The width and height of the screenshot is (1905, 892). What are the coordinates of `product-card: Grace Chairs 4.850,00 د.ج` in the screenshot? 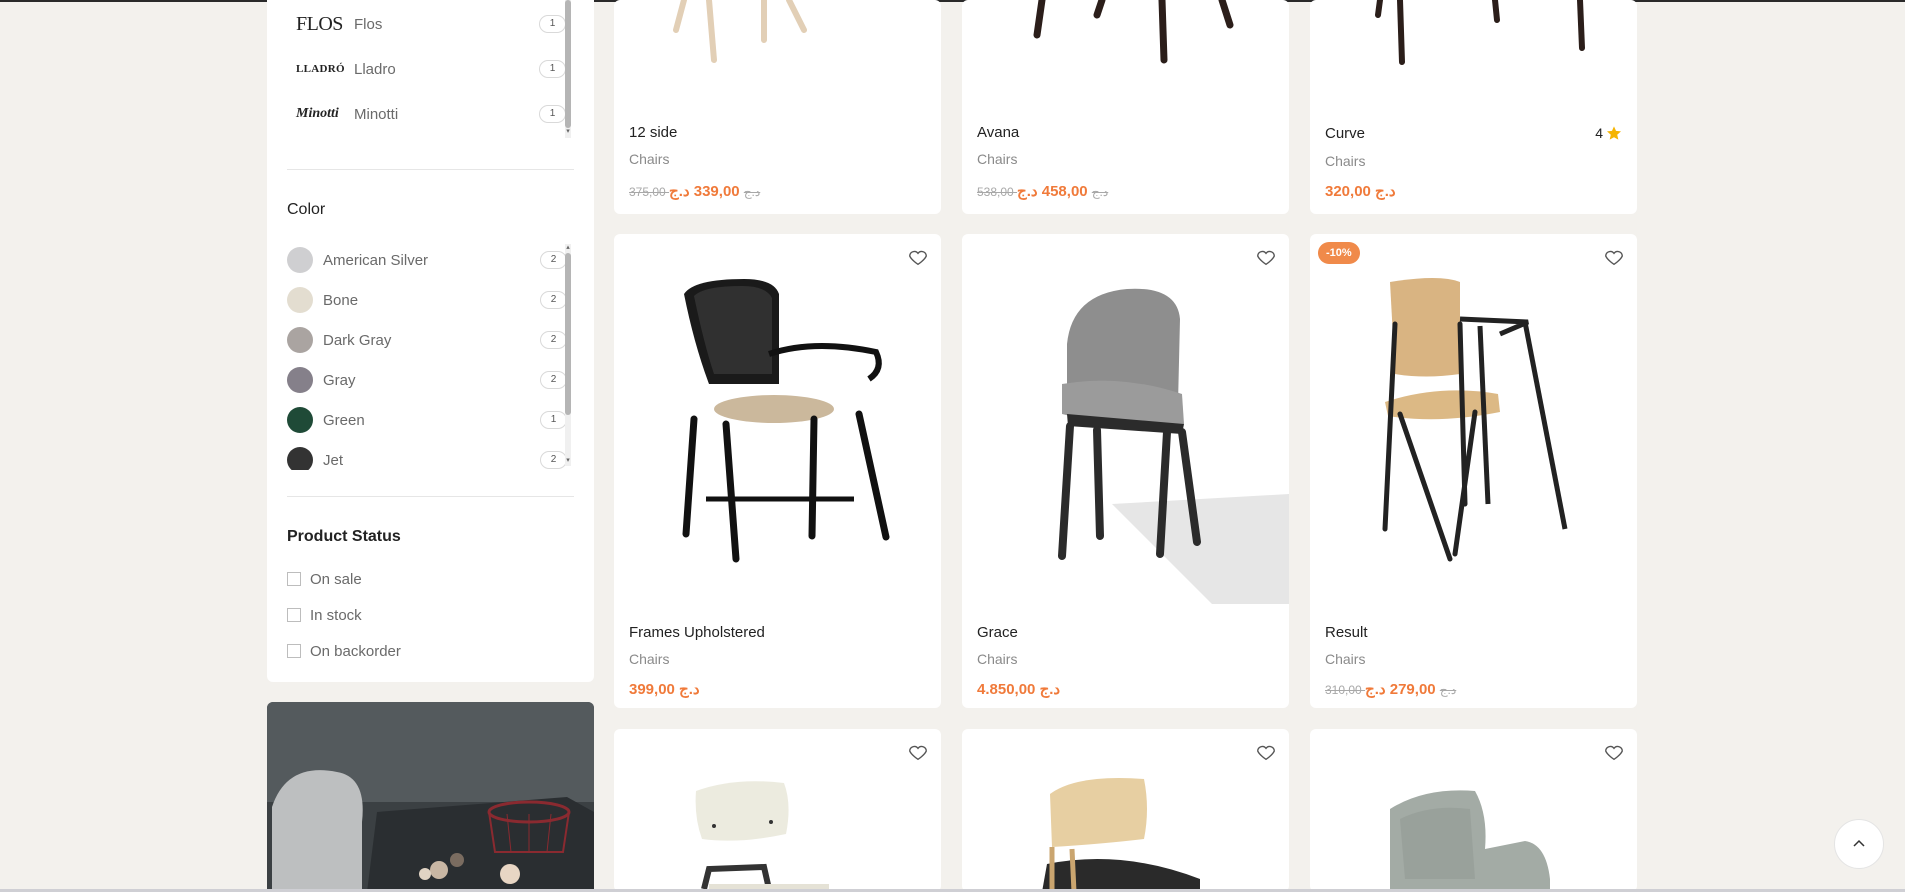 It's located at (1125, 471).